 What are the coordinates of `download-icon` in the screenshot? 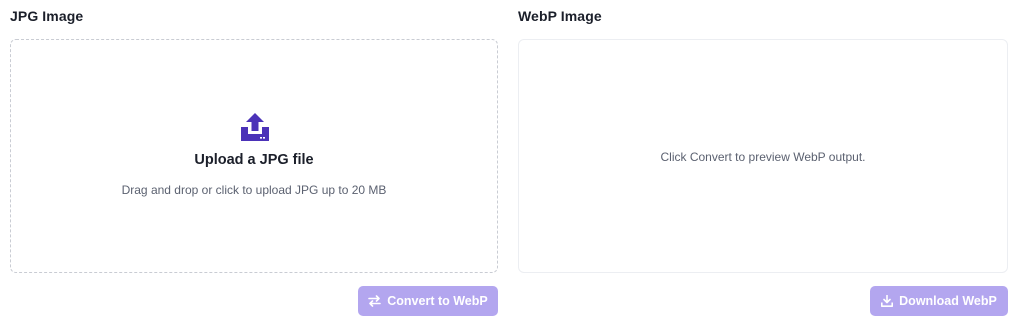 It's located at (887, 301).